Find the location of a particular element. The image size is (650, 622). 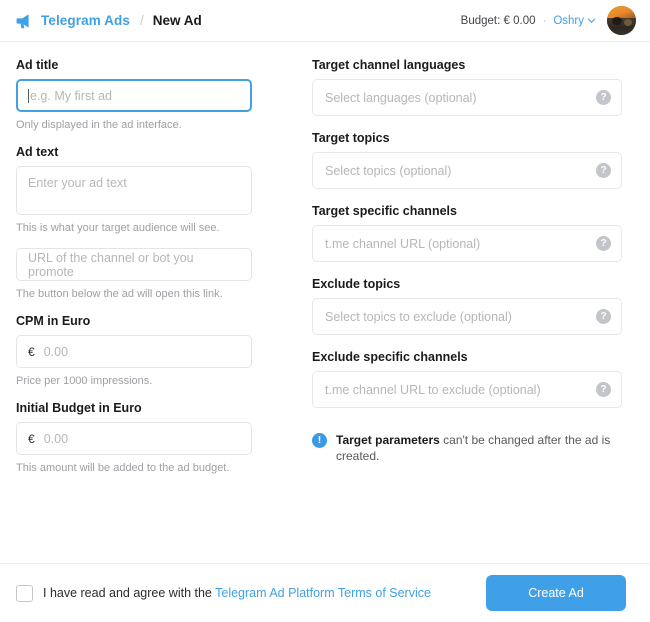

target-topics-select: Select topics (optional) ? is located at coordinates (467, 170).